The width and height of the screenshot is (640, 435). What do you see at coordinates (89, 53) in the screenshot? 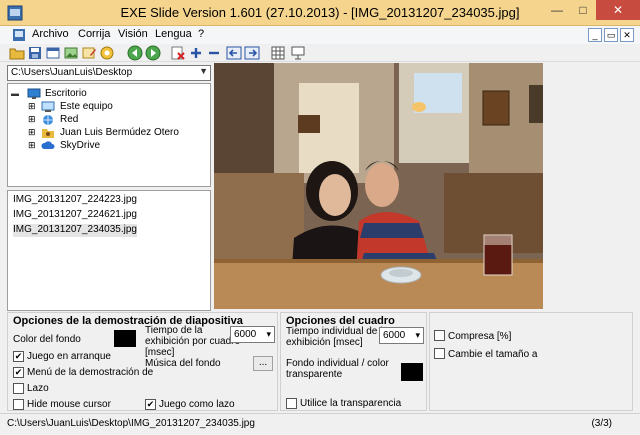
I see `image-edit-icon` at bounding box center [89, 53].